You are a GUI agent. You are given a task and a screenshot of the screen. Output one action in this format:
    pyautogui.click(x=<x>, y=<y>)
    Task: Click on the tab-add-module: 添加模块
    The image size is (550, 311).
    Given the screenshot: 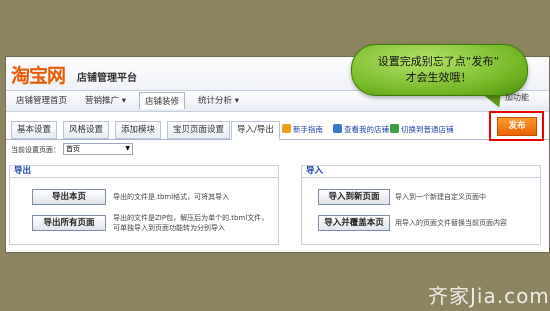 What is the action you would take?
    pyautogui.click(x=138, y=130)
    